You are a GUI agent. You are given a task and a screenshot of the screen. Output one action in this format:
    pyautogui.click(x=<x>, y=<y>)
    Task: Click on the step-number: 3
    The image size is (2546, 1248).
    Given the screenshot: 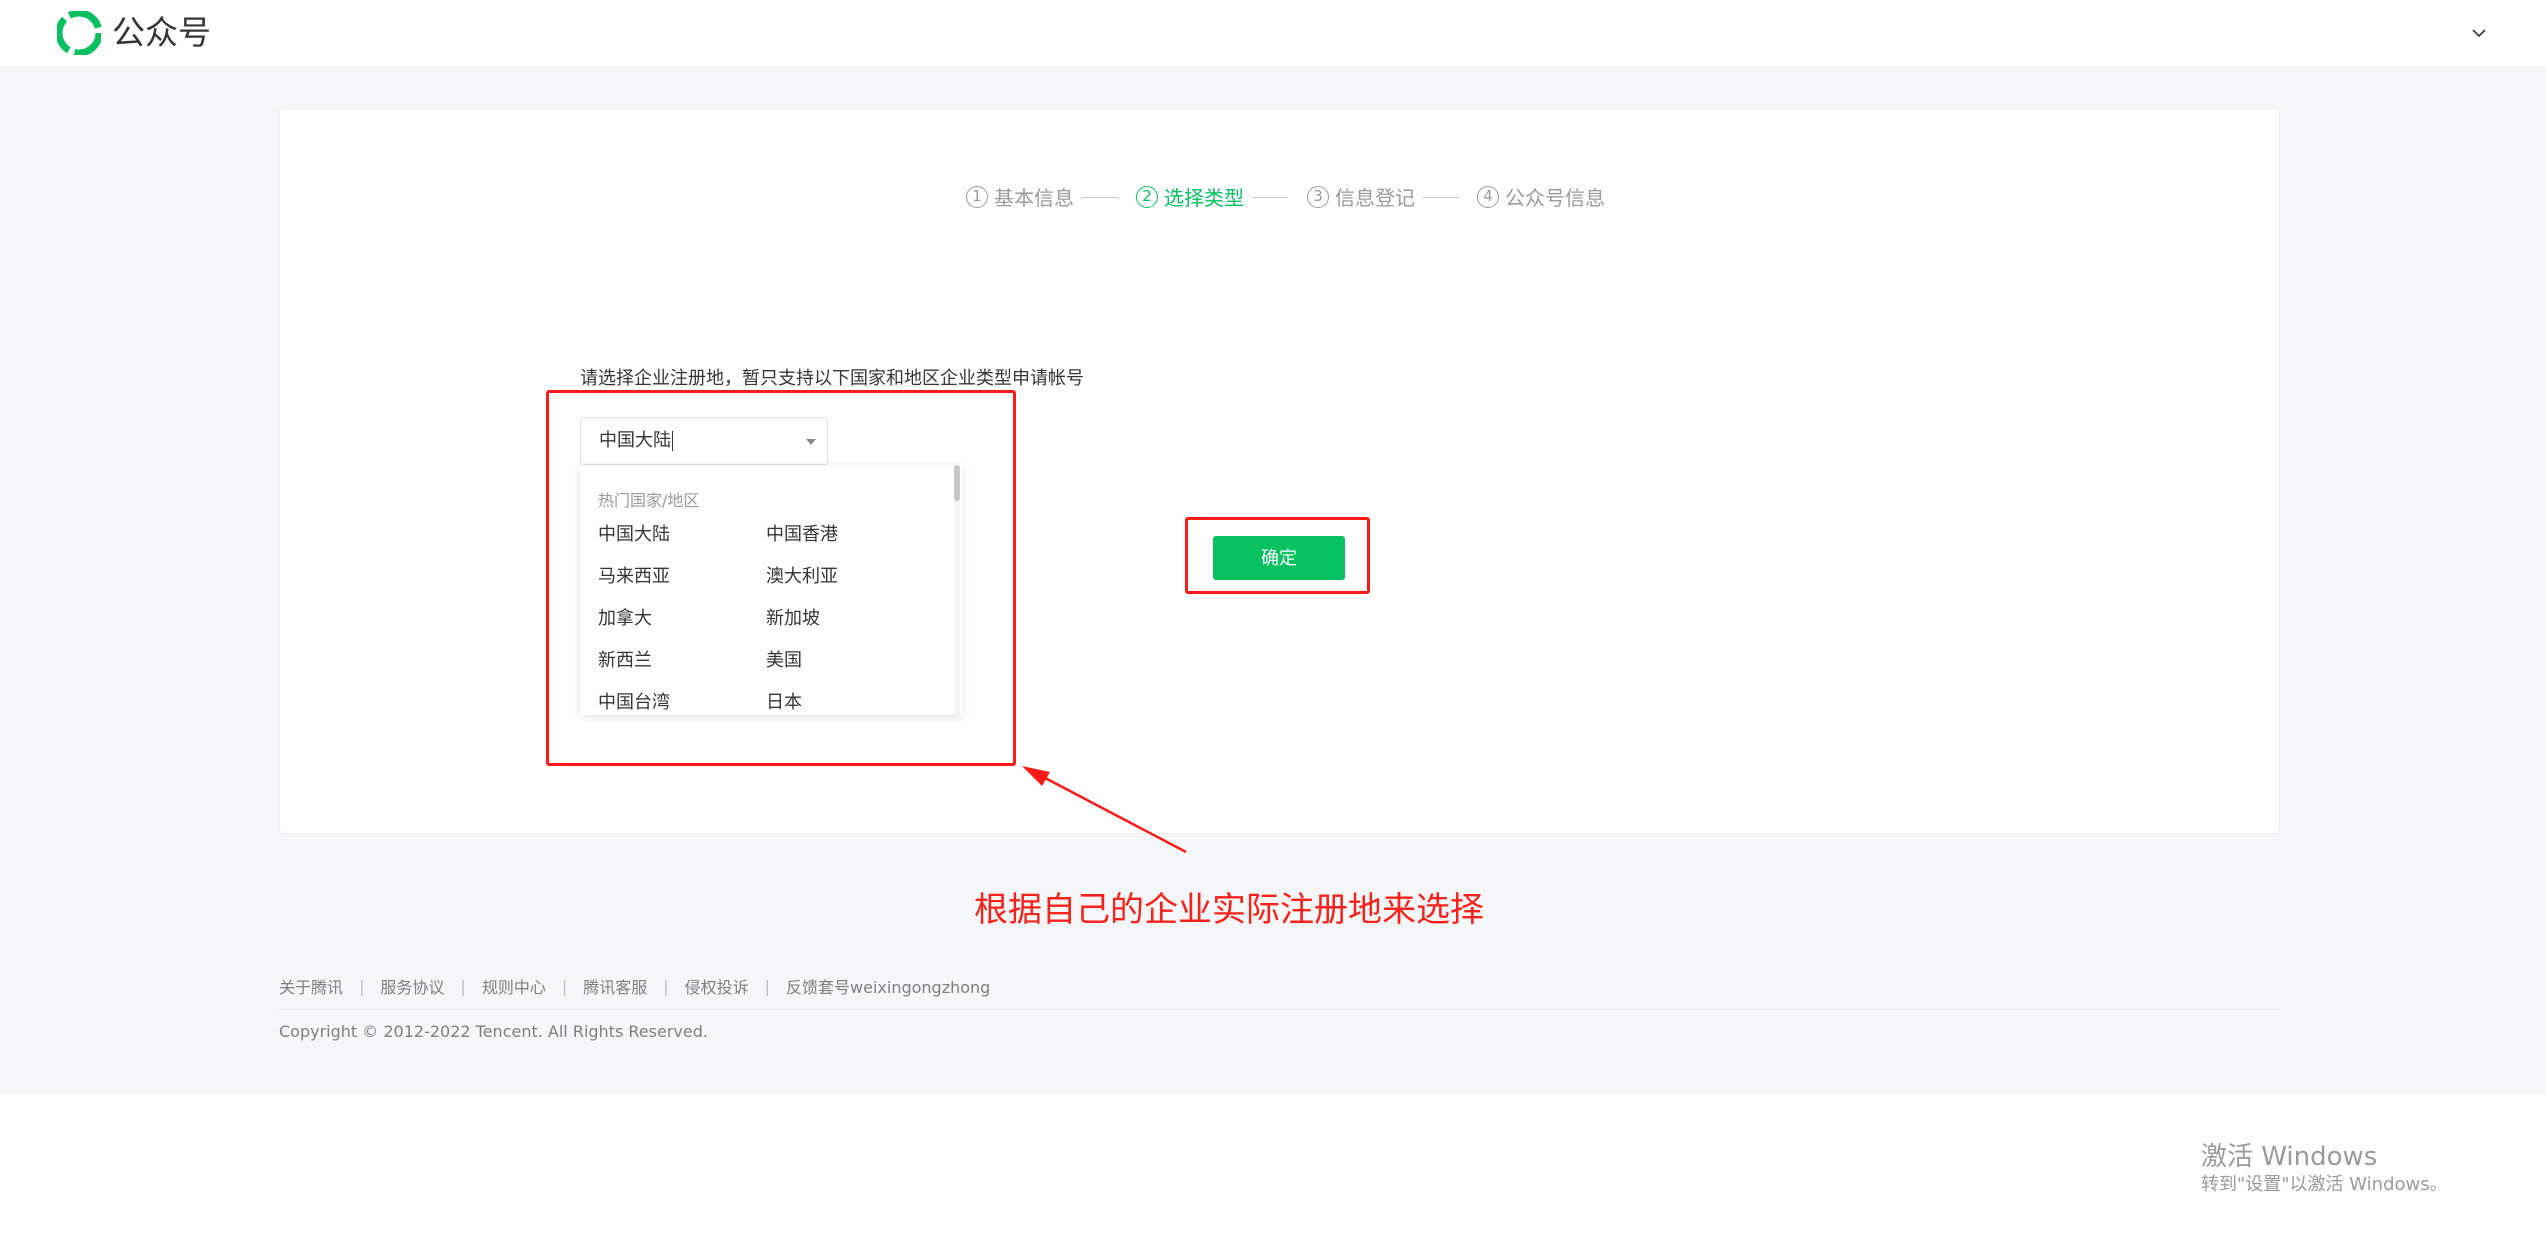 What is the action you would take?
    pyautogui.click(x=1318, y=196)
    